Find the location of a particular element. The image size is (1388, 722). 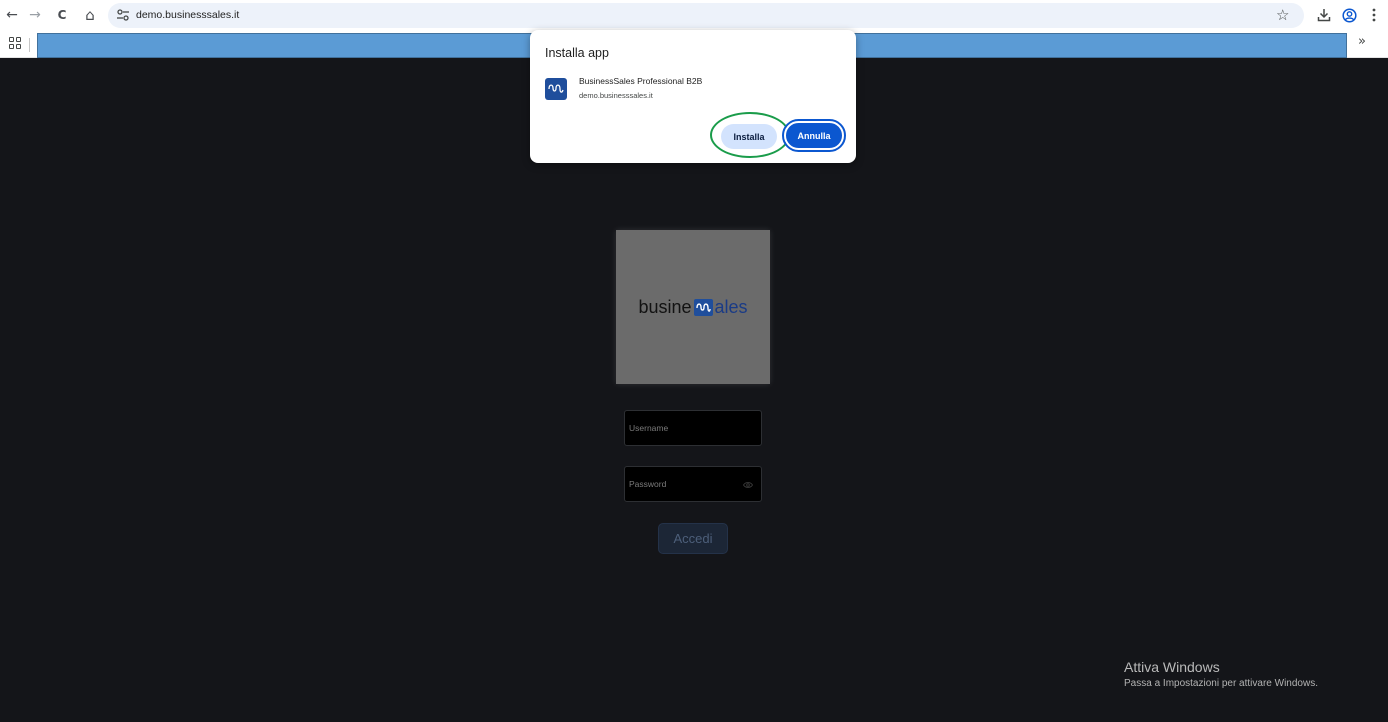

back-arrow-icon: ← is located at coordinates (12, 15).